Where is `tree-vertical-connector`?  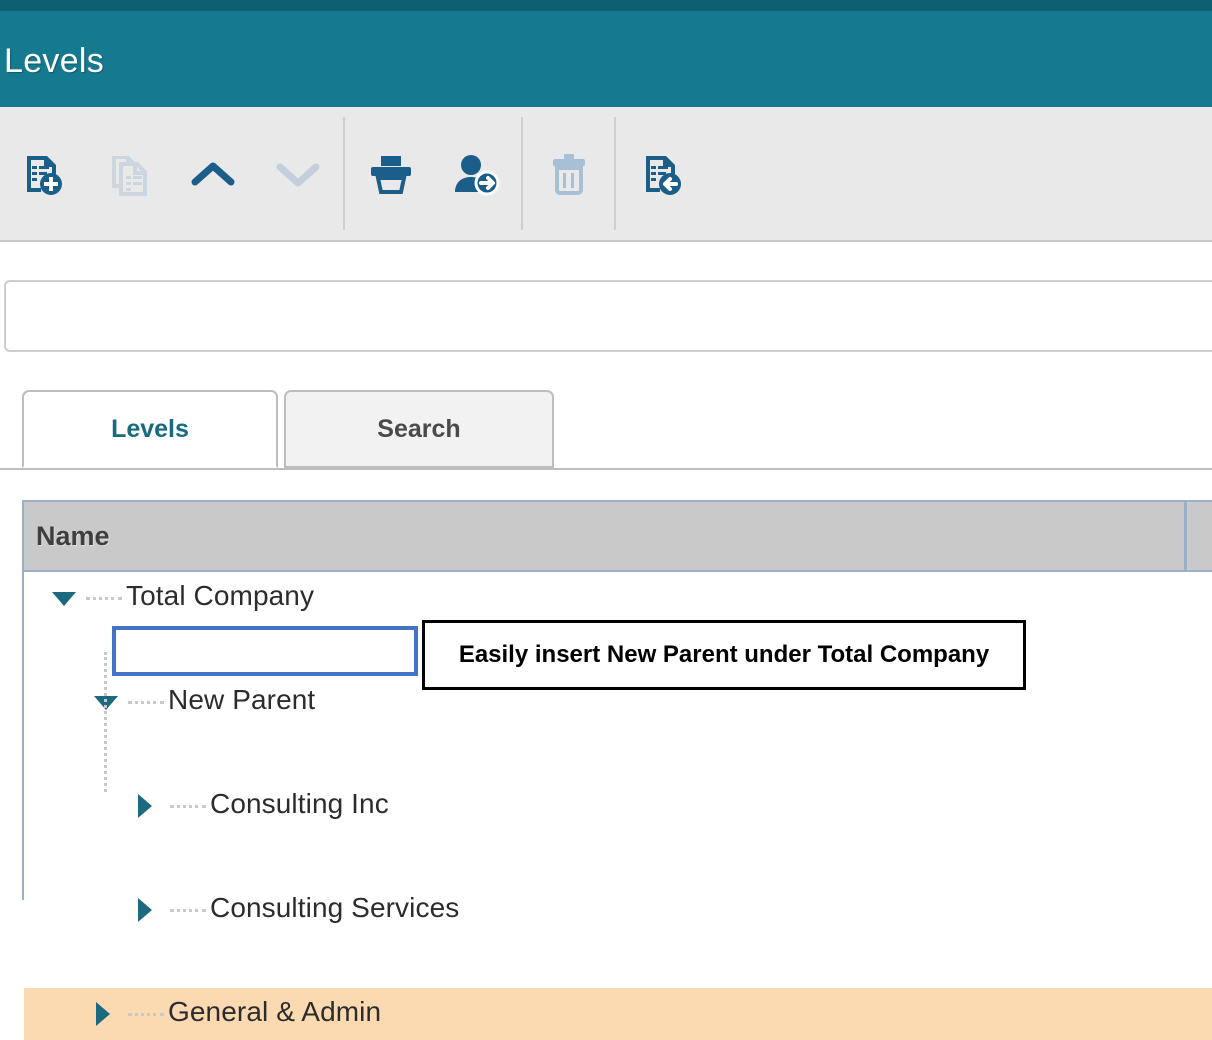 tree-vertical-connector is located at coordinates (107, 722).